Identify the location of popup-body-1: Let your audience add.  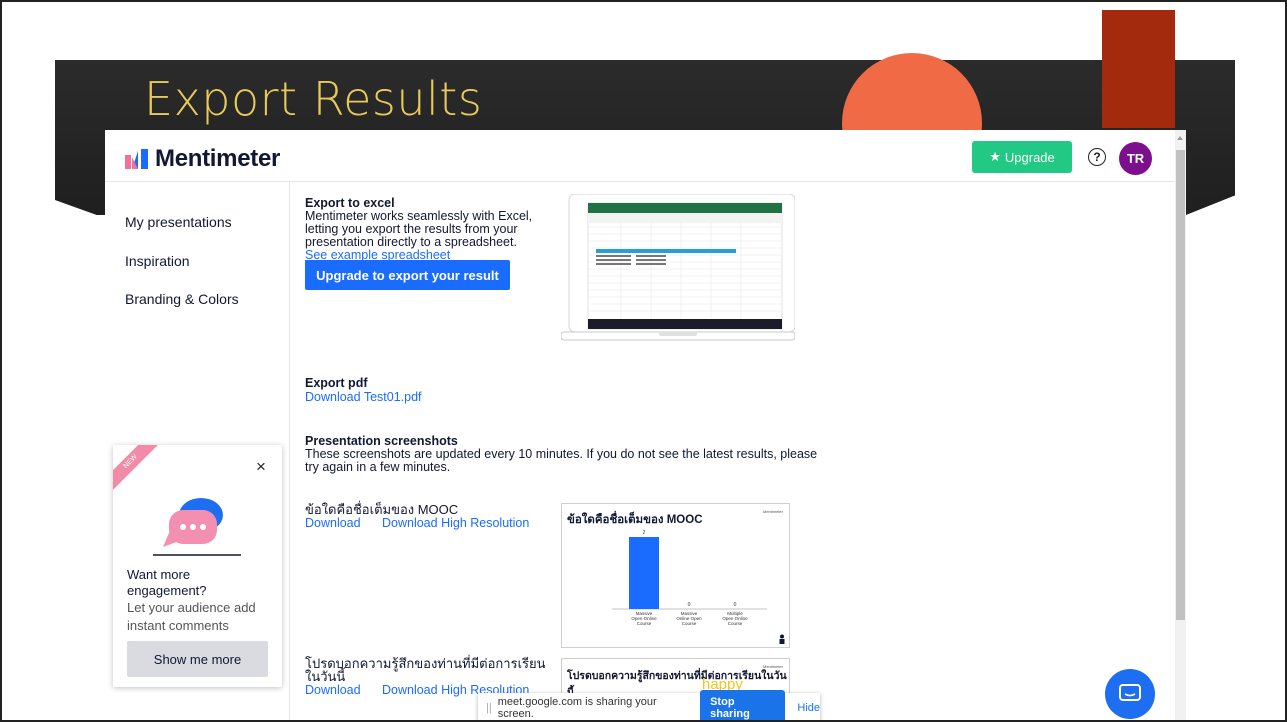
(191, 607).